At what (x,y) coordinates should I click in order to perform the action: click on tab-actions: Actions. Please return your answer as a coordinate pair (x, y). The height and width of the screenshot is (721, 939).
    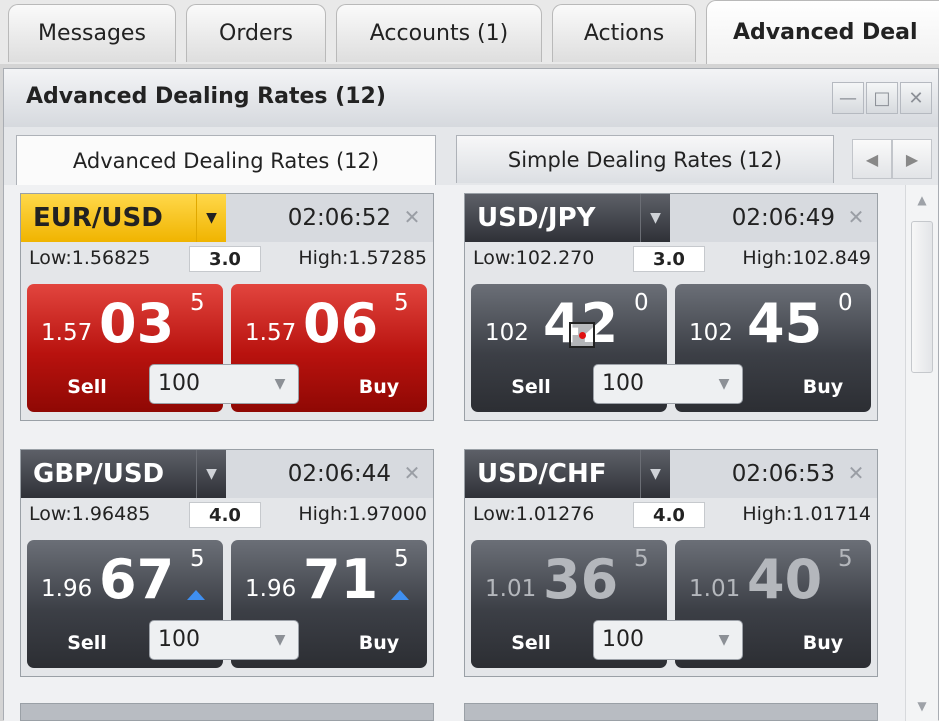
    Looking at the image, I should click on (624, 33).